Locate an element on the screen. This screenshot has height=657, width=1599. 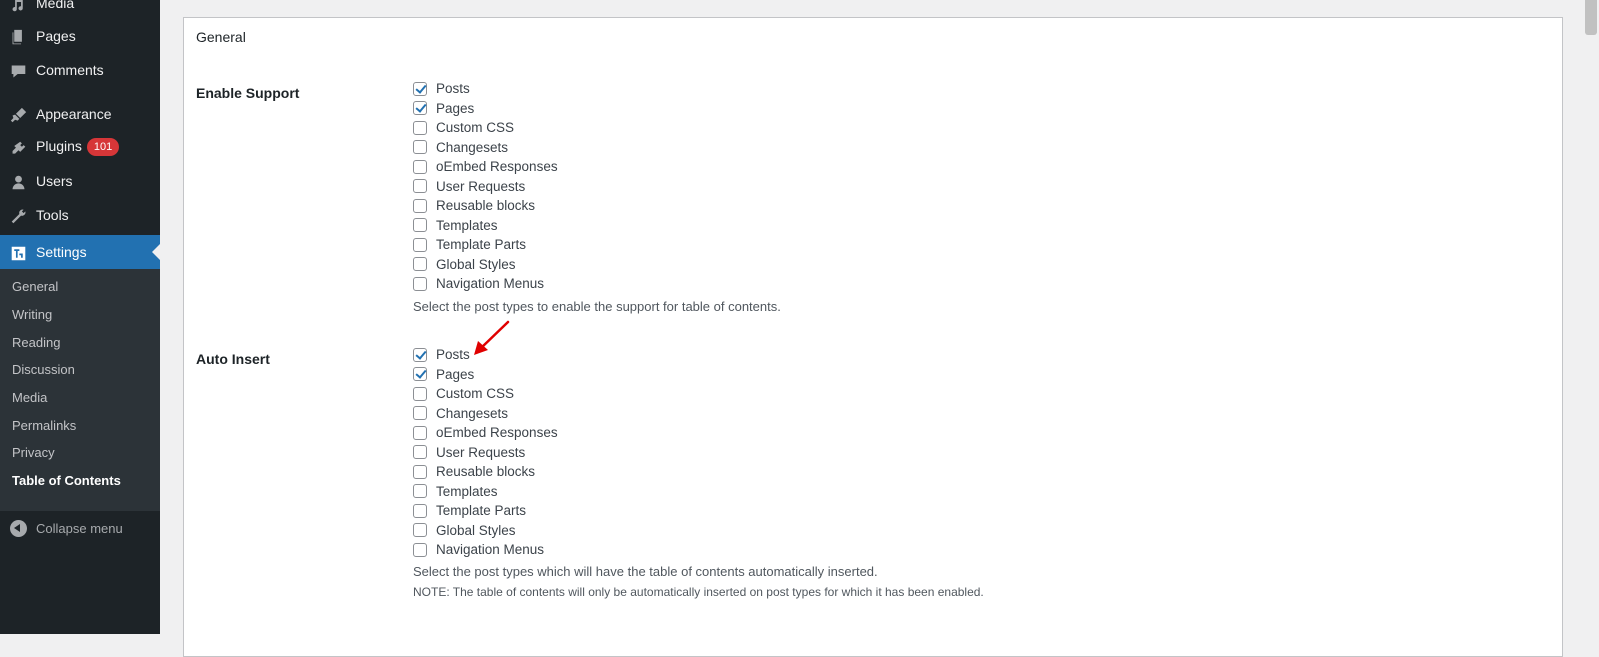
plugins-icon is located at coordinates (18, 148).